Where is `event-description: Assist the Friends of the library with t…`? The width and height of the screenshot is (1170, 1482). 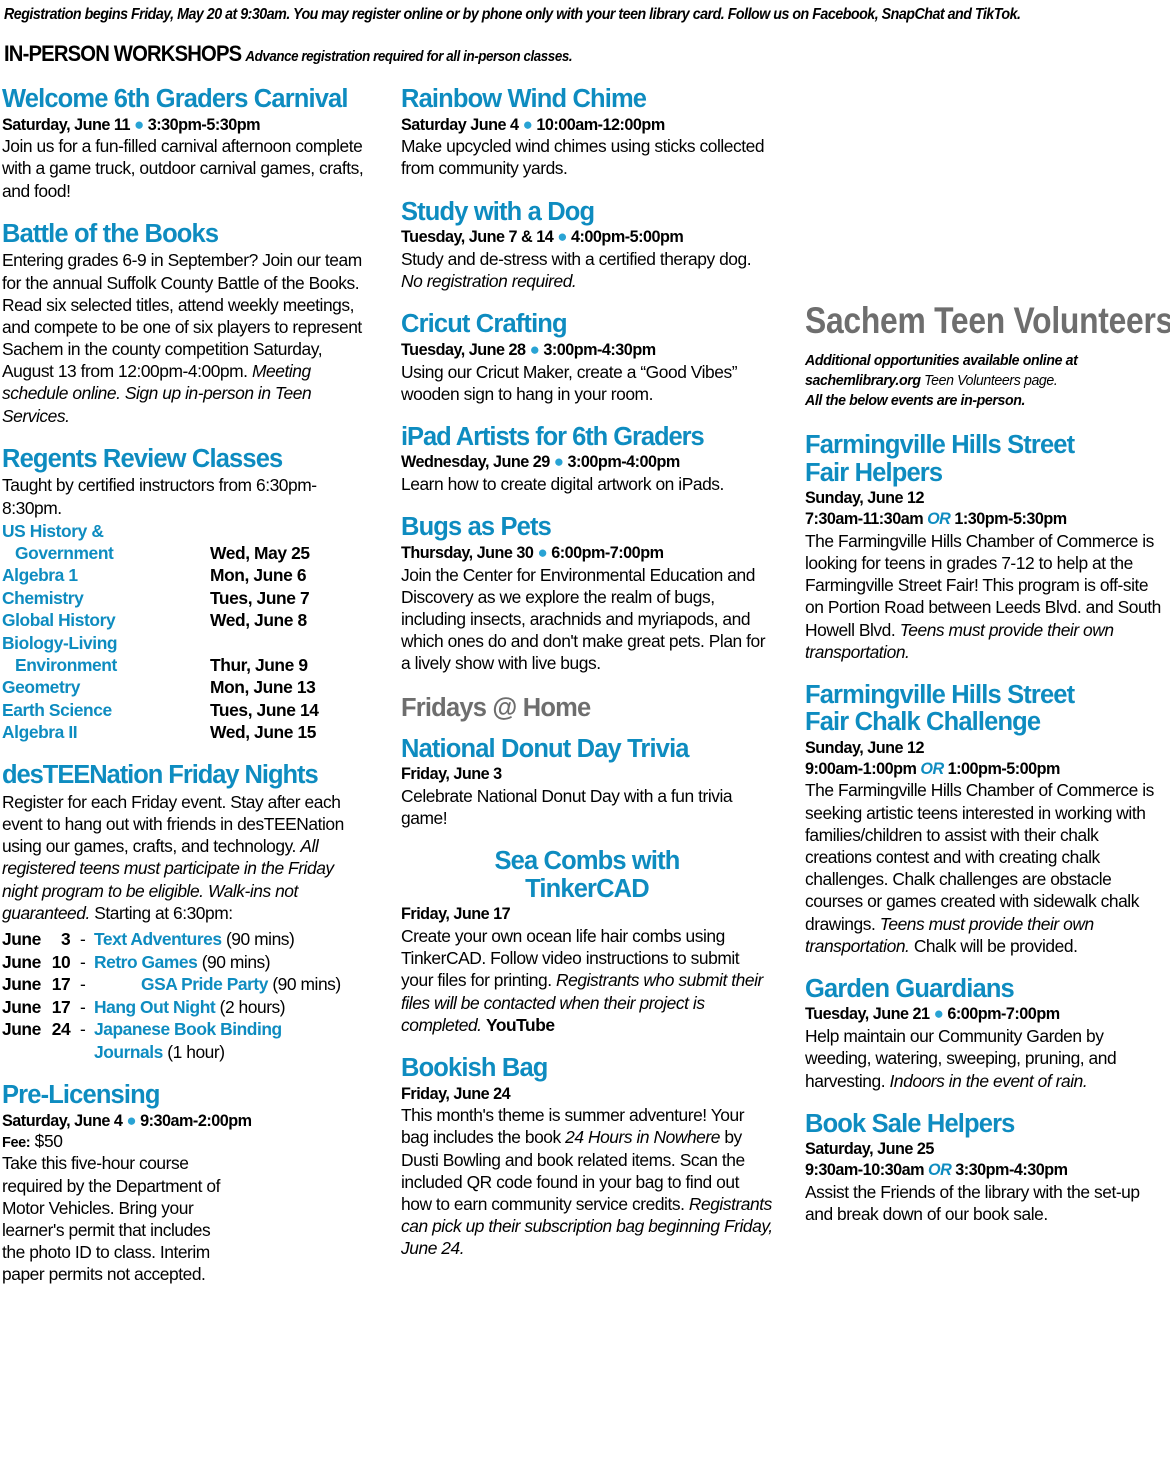
event-description: Assist the Friends of the library with t… is located at coordinates (972, 1202).